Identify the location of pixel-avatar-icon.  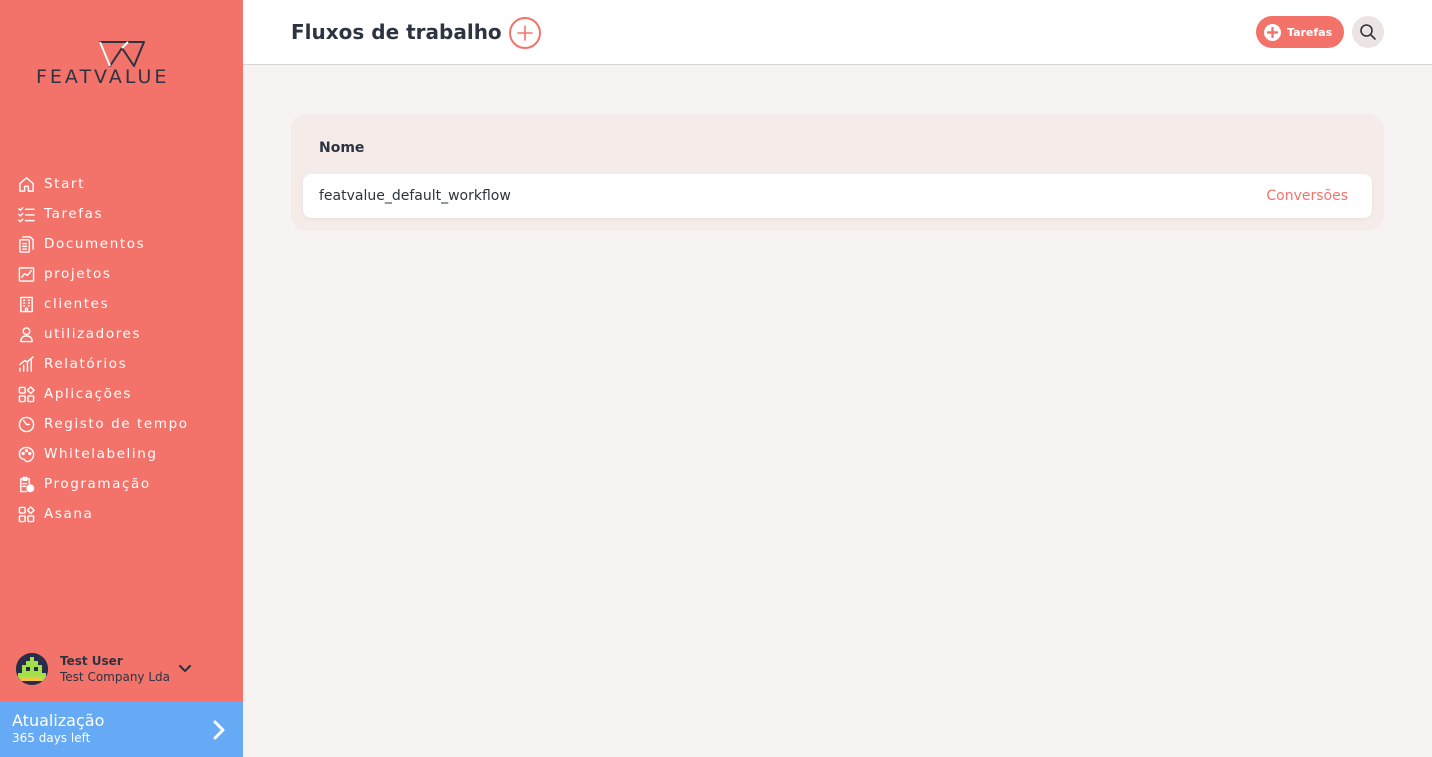
(32, 669).